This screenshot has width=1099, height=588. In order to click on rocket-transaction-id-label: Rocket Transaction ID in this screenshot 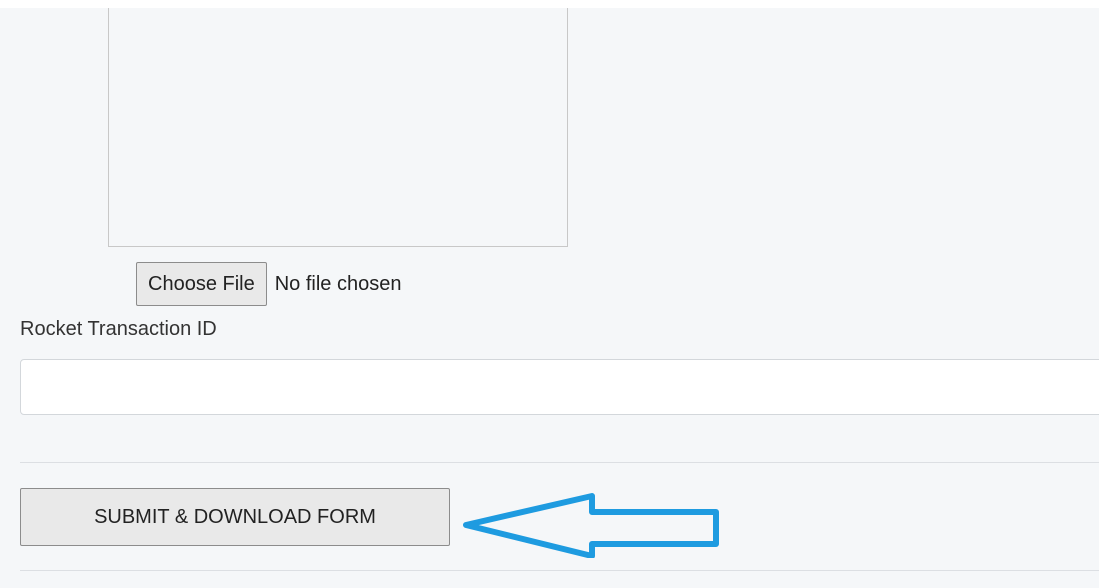, I will do `click(118, 329)`.